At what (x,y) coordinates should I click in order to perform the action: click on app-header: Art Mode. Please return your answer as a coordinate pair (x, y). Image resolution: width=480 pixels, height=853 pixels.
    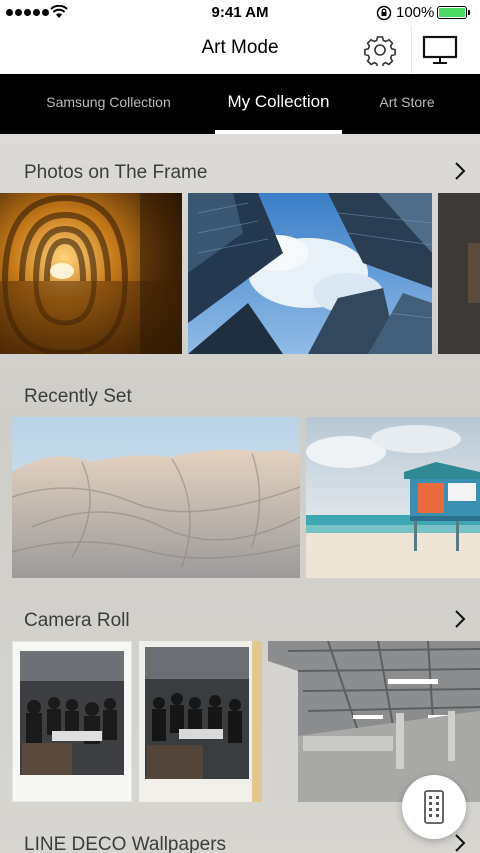
    Looking at the image, I should click on (240, 50).